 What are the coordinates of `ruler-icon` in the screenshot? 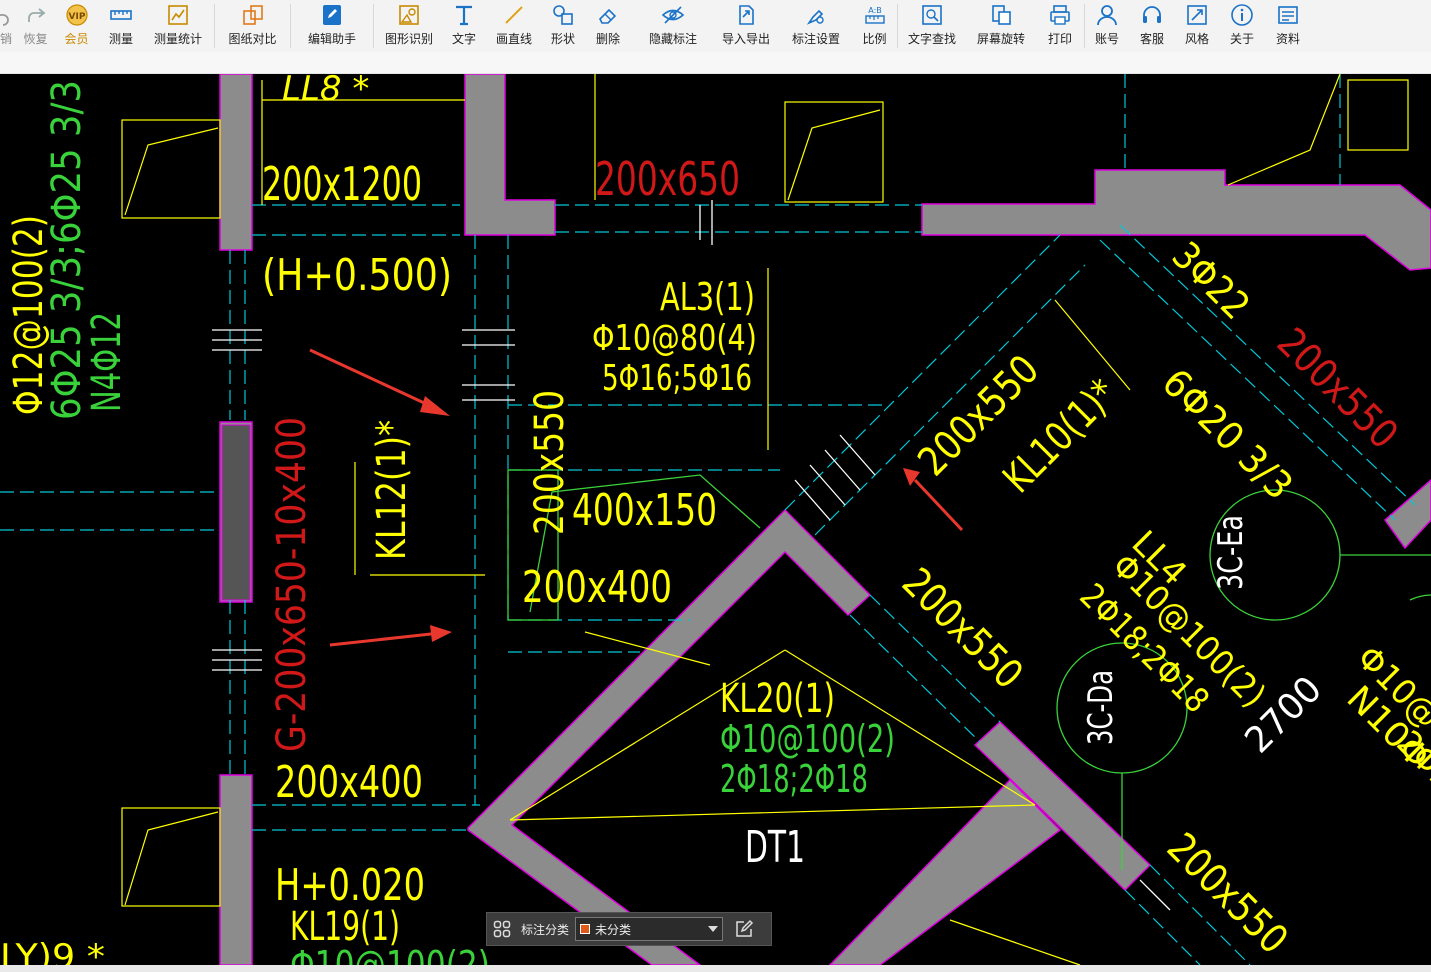 It's located at (121, 15).